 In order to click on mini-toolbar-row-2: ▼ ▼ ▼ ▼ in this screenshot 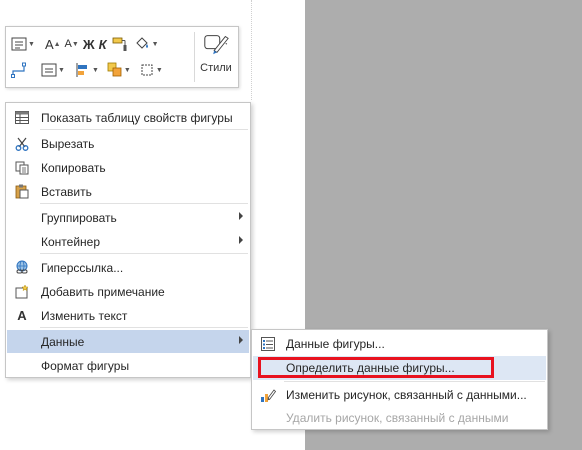, I will do `click(87, 70)`.